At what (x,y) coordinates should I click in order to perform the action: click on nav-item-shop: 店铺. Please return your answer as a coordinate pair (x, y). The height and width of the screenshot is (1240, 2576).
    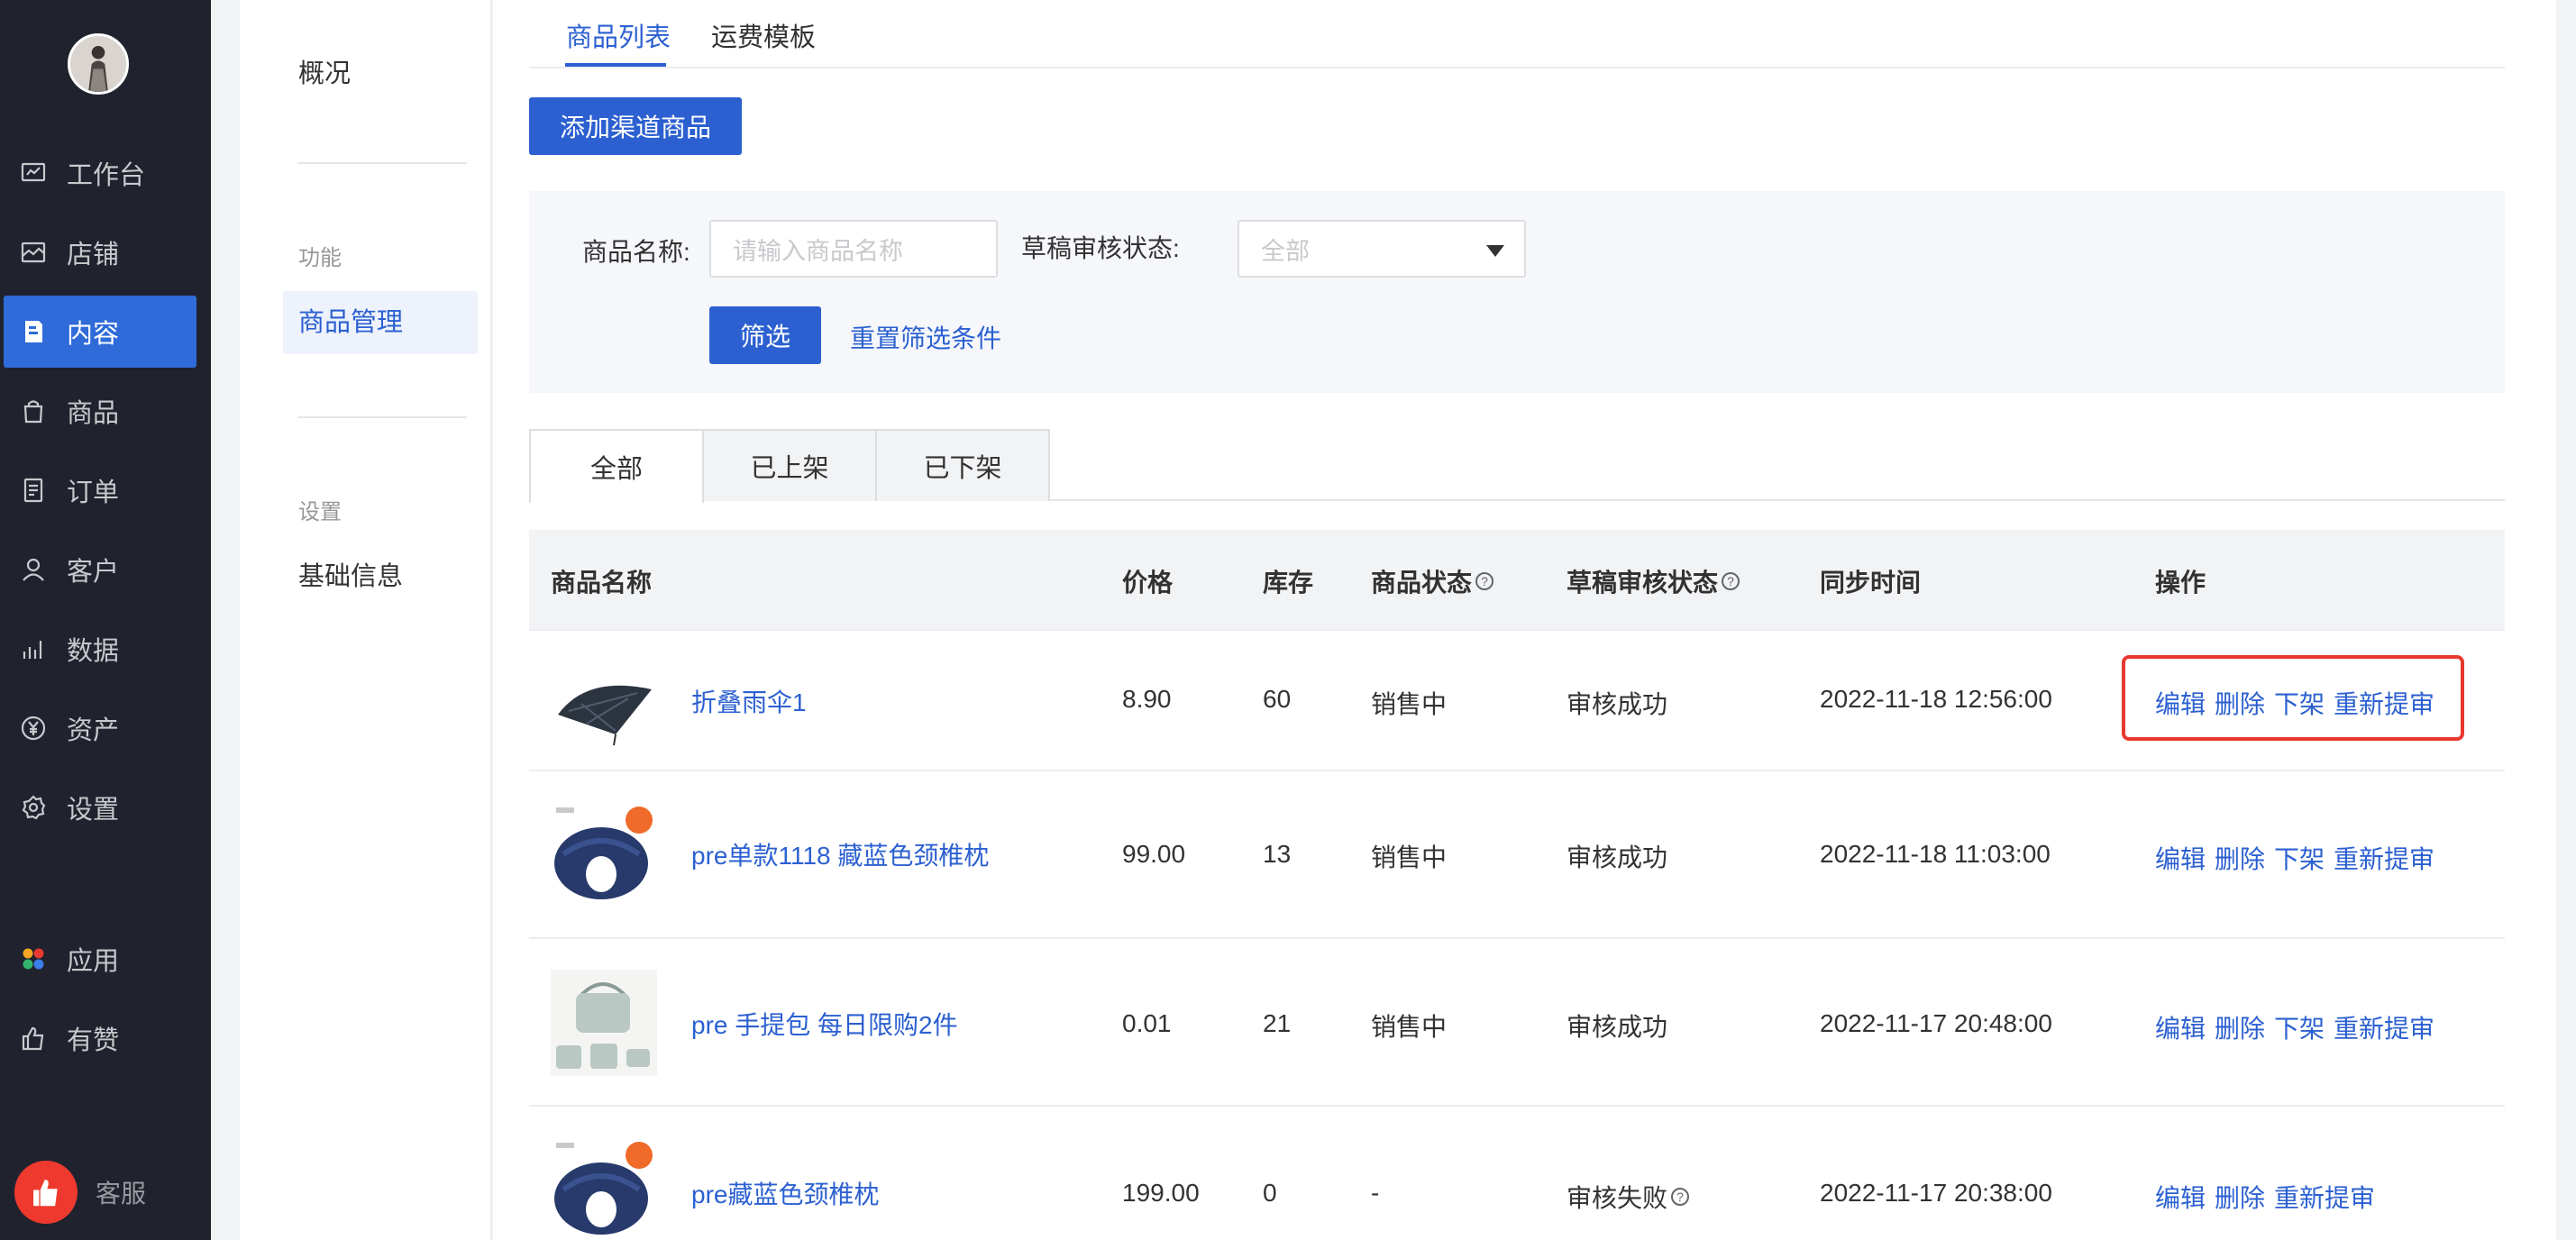
    Looking at the image, I should click on (105, 252).